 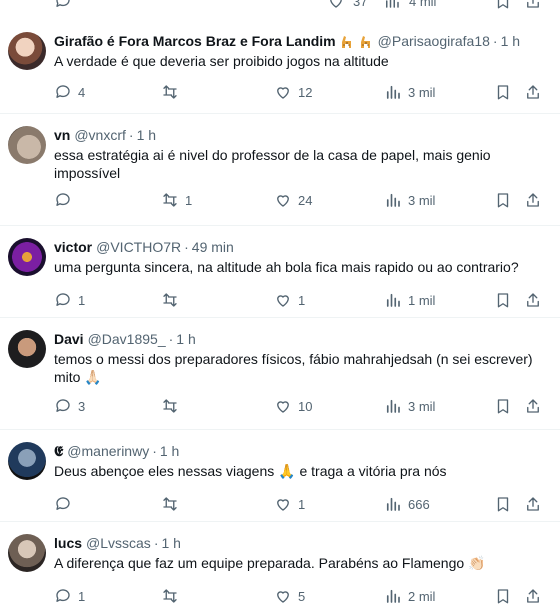 What do you see at coordinates (73, 247) in the screenshot?
I see `display-name: victor` at bounding box center [73, 247].